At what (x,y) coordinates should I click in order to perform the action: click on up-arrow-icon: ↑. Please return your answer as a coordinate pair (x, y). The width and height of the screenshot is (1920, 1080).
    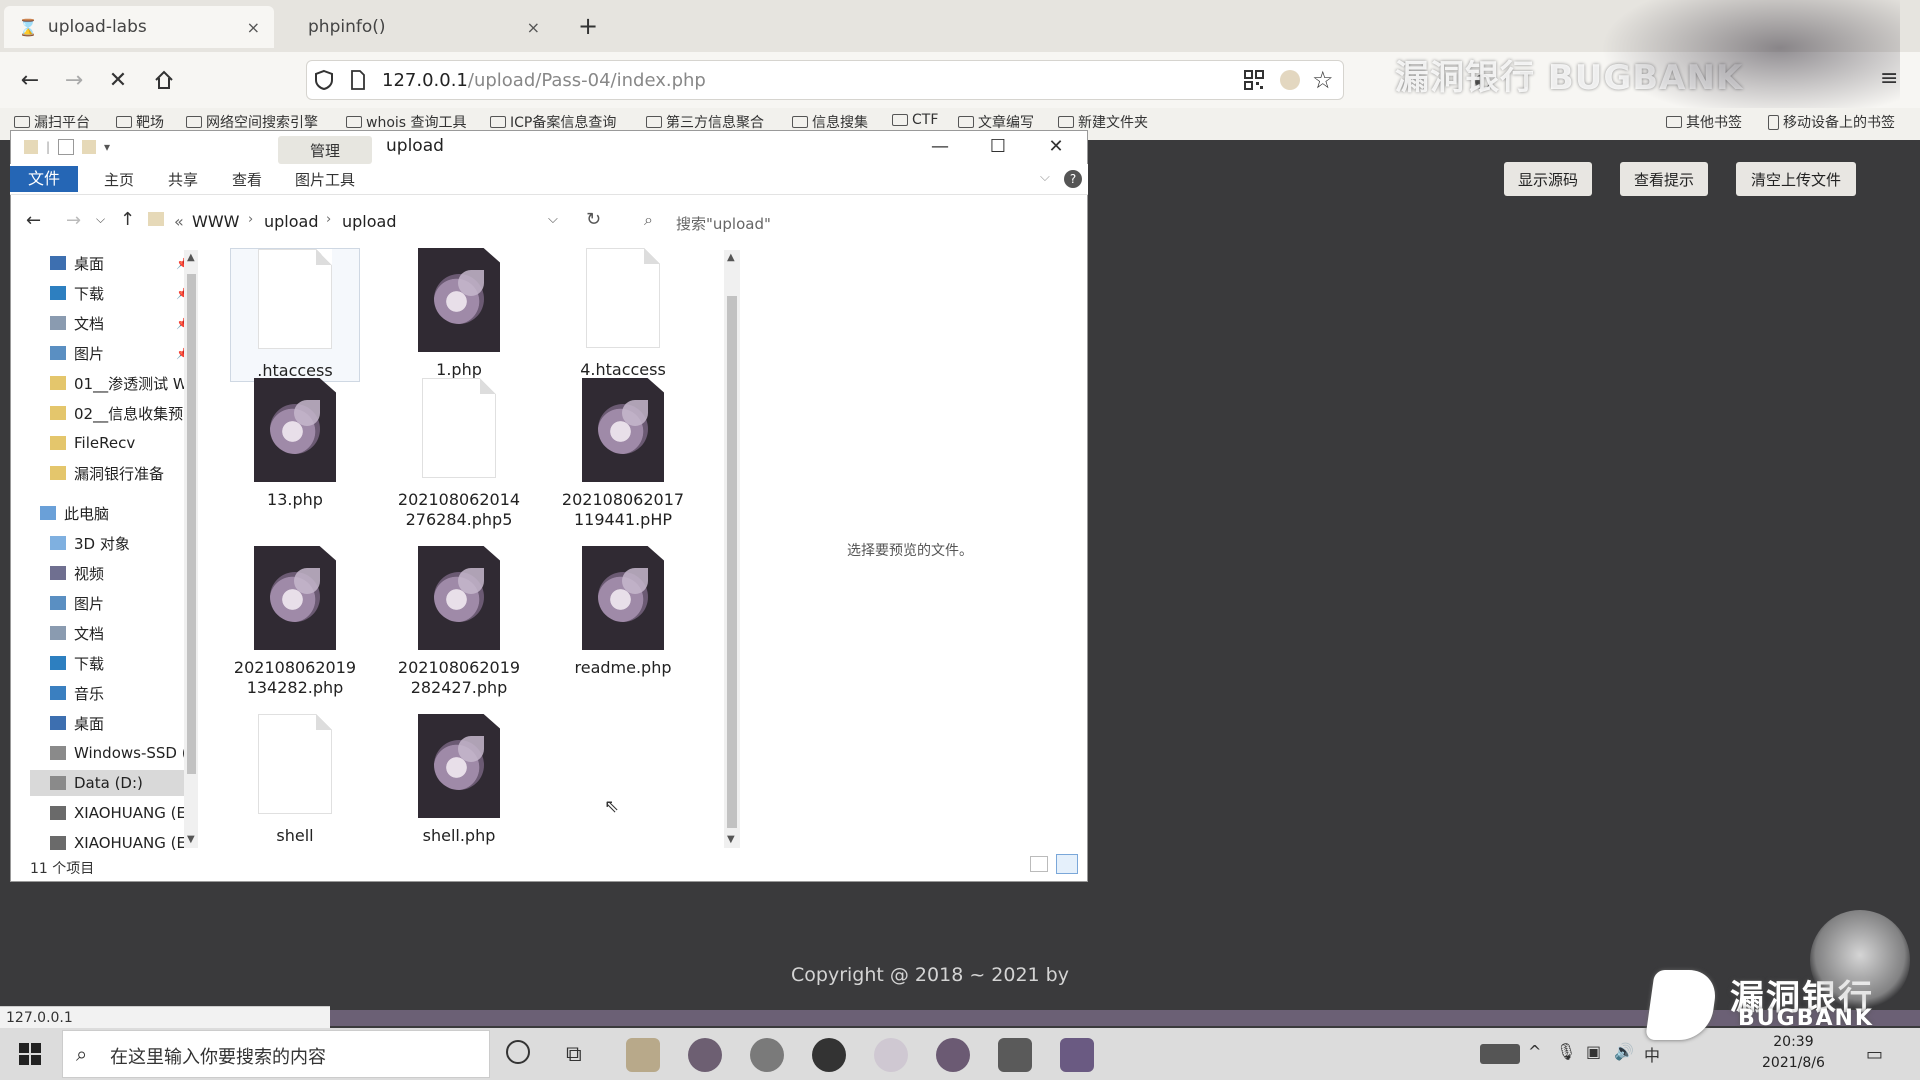
    Looking at the image, I should click on (127, 219).